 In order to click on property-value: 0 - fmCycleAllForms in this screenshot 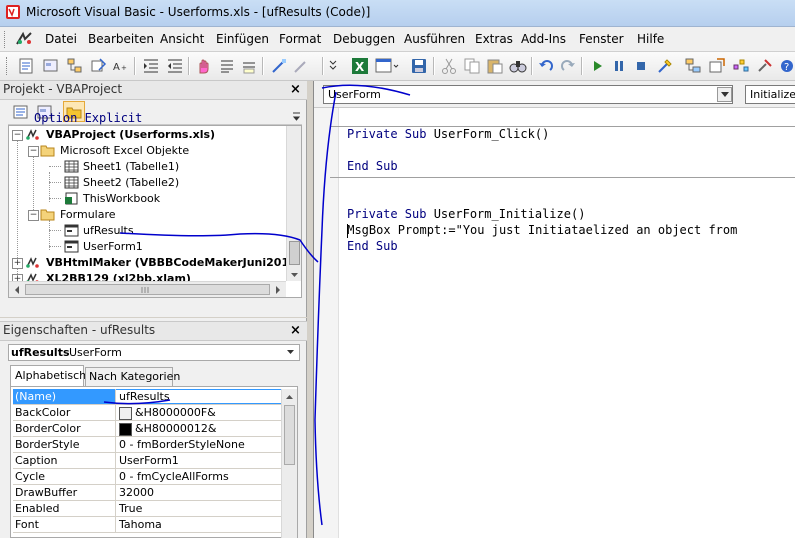, I will do `click(174, 476)`.